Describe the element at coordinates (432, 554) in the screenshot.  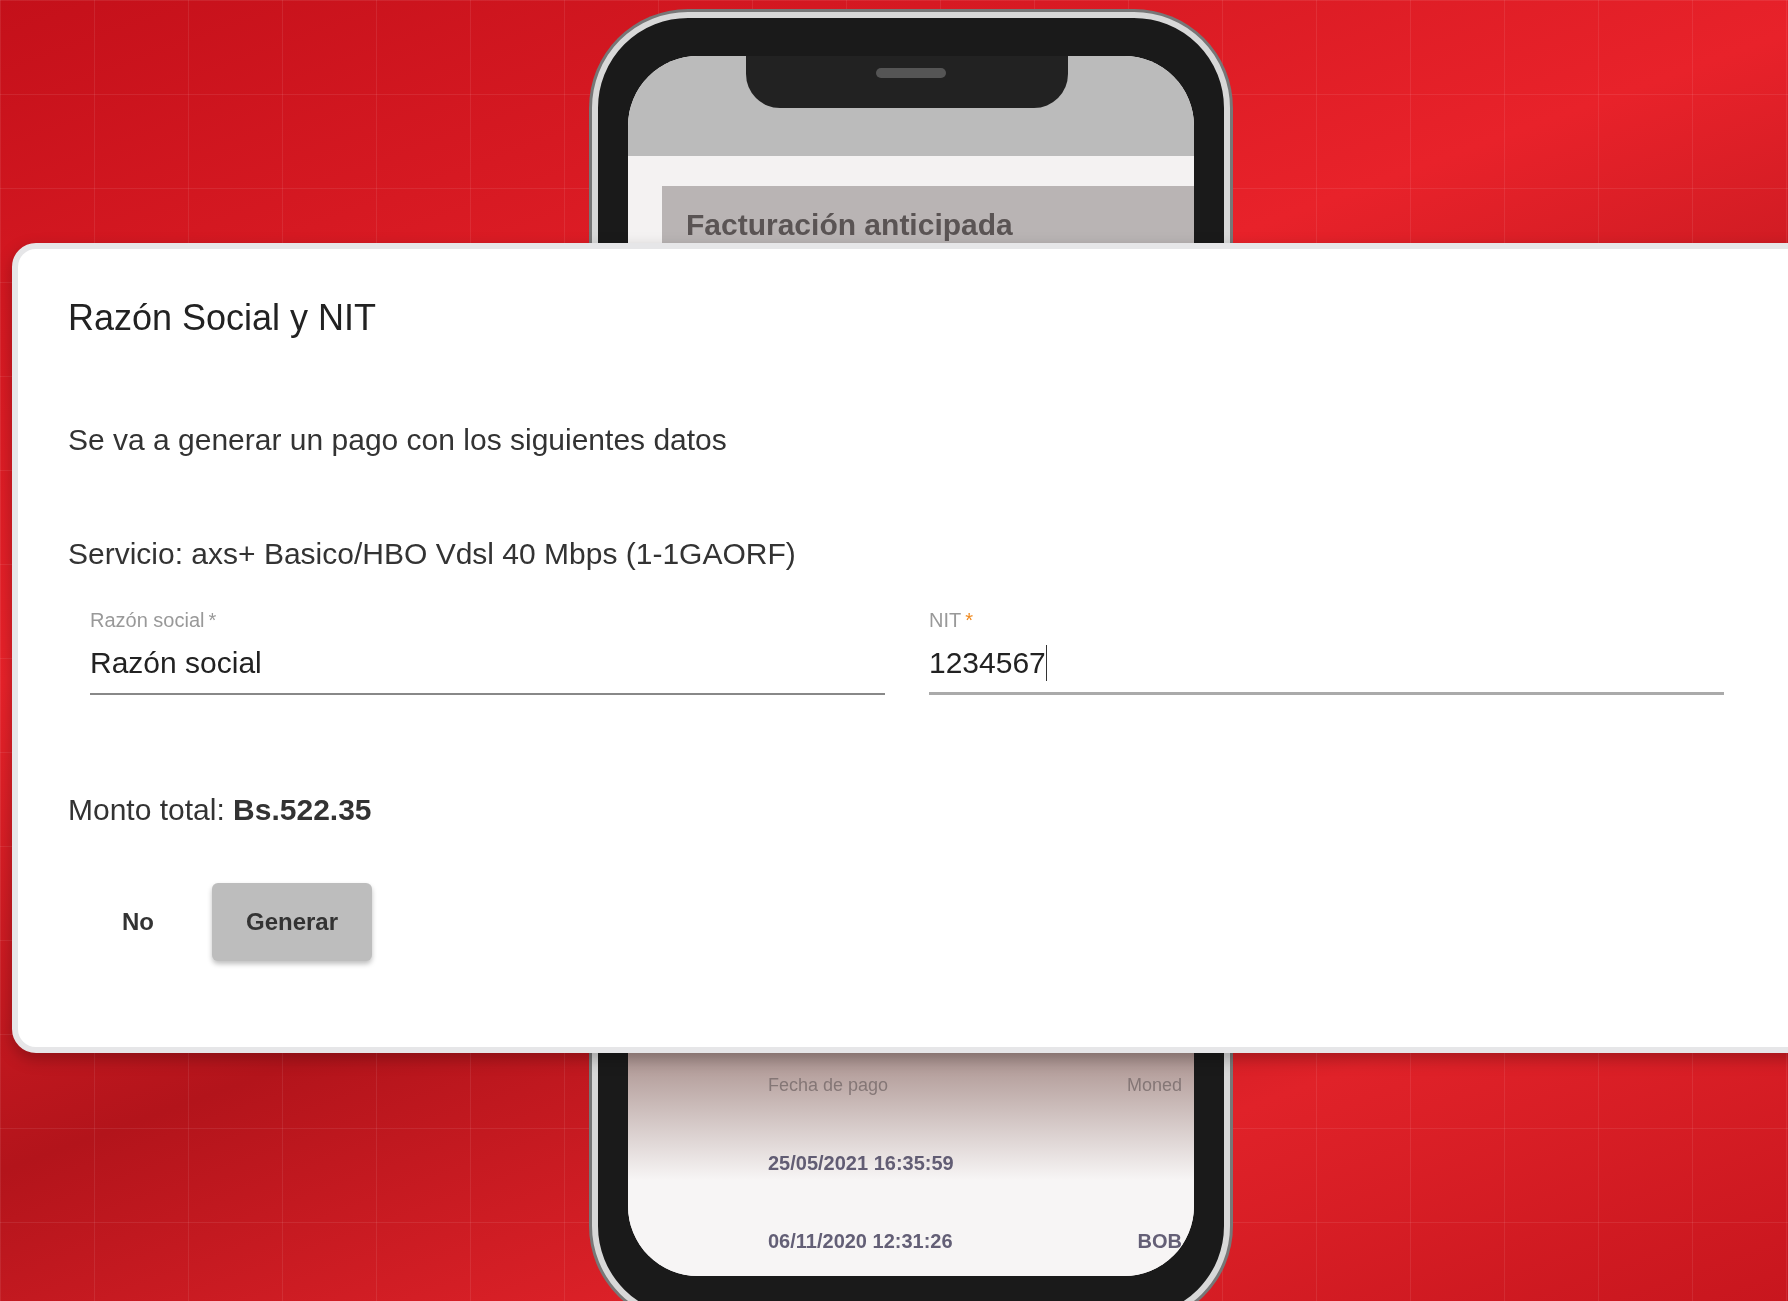
I see `service-text: Servicio: axs+ Basico/HBO Vdsl 40 Mbps (1-1GAORF)` at that location.